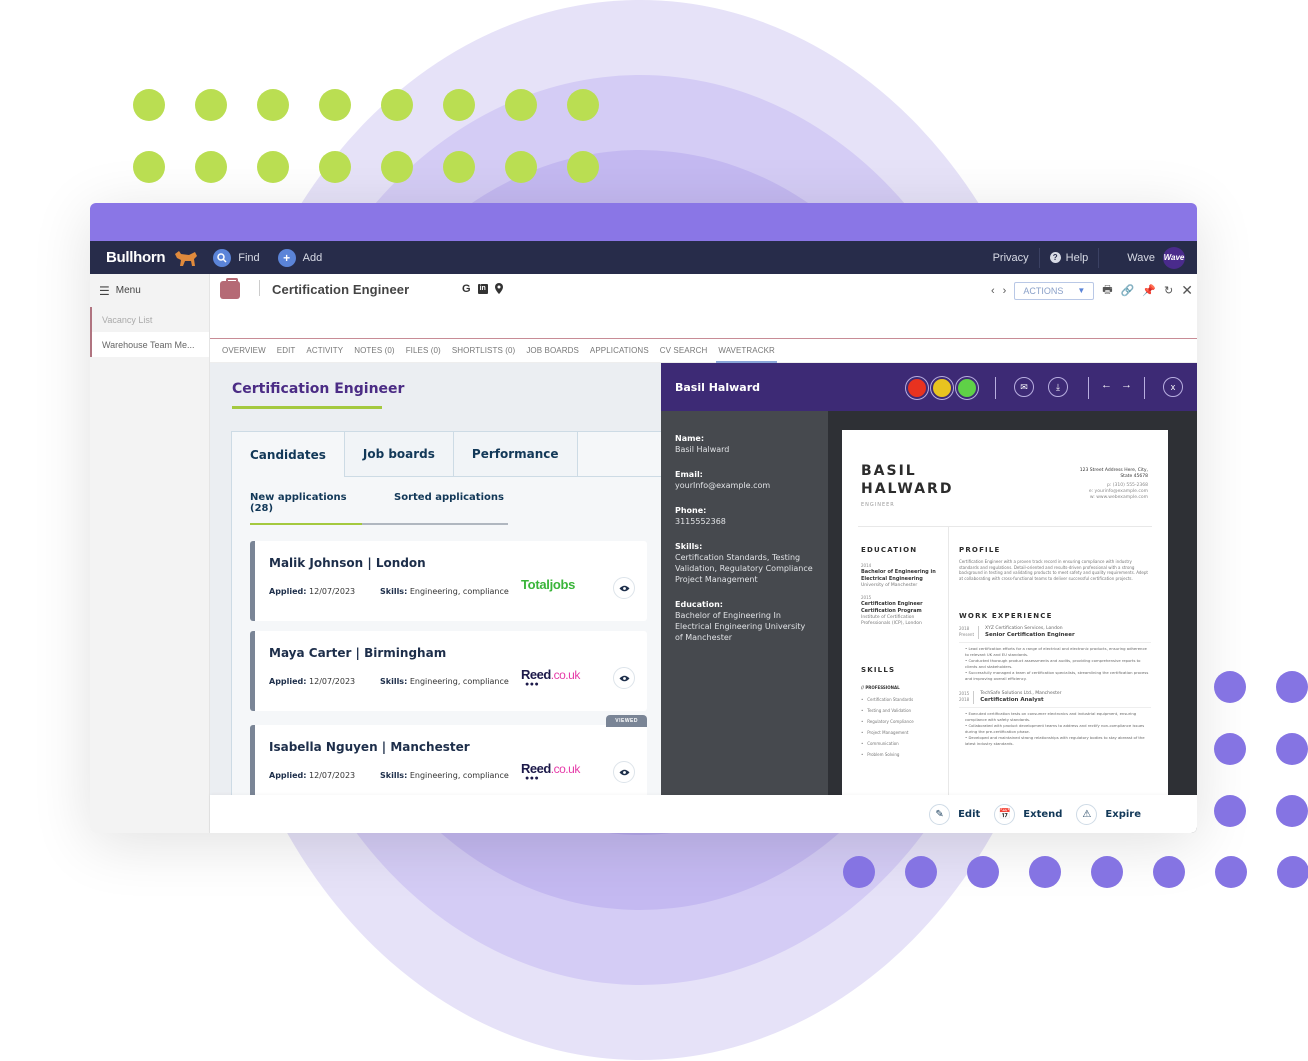 This screenshot has width=1308, height=1061. Describe the element at coordinates (149, 319) in the screenshot. I see `sidebar-item-vacancy-list: Vacancy List` at that location.